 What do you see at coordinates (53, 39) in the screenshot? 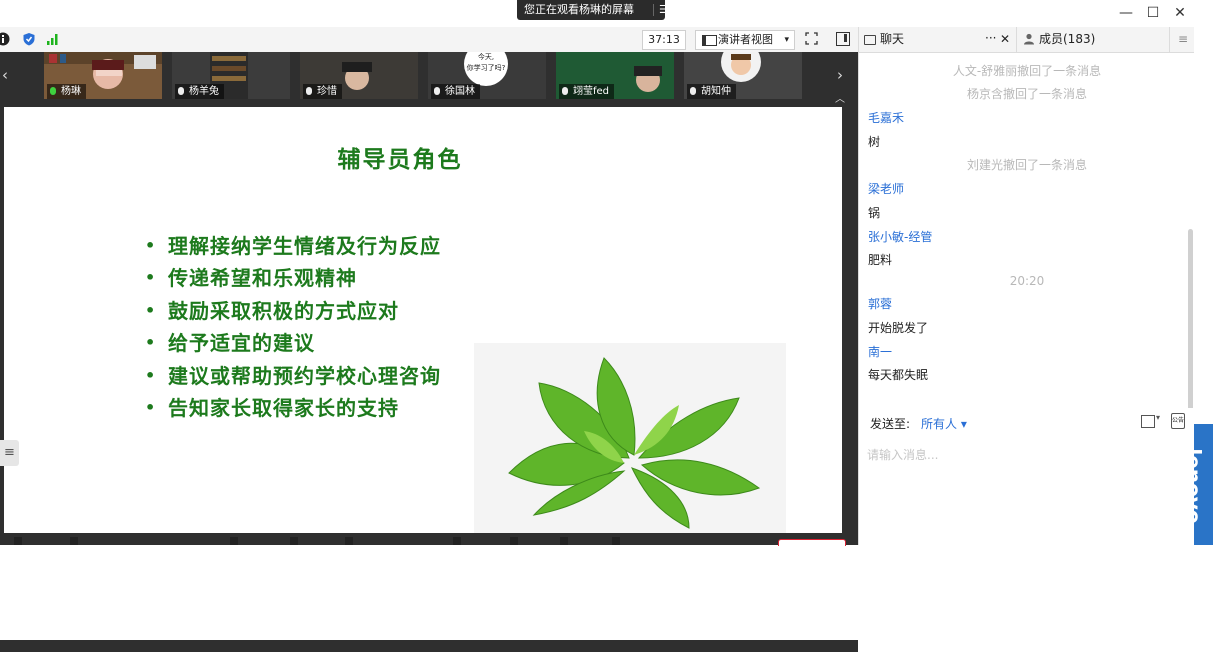
I see `signal-strength-icon` at bounding box center [53, 39].